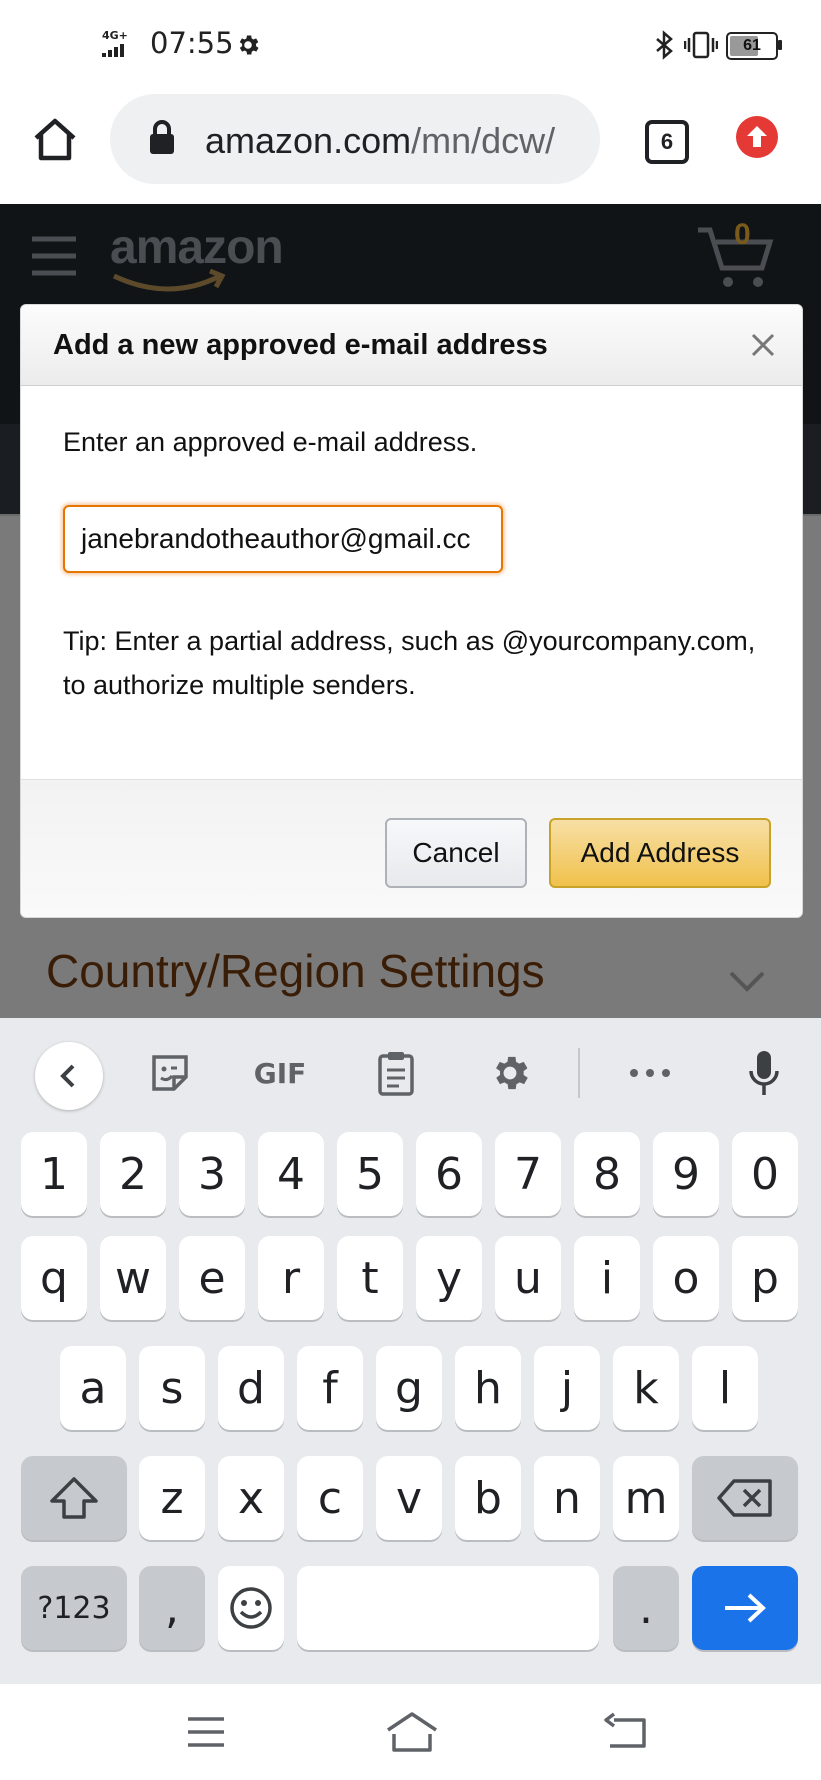 The image size is (821, 1780). Describe the element at coordinates (409, 1388) in the screenshot. I see `key-g: g` at that location.